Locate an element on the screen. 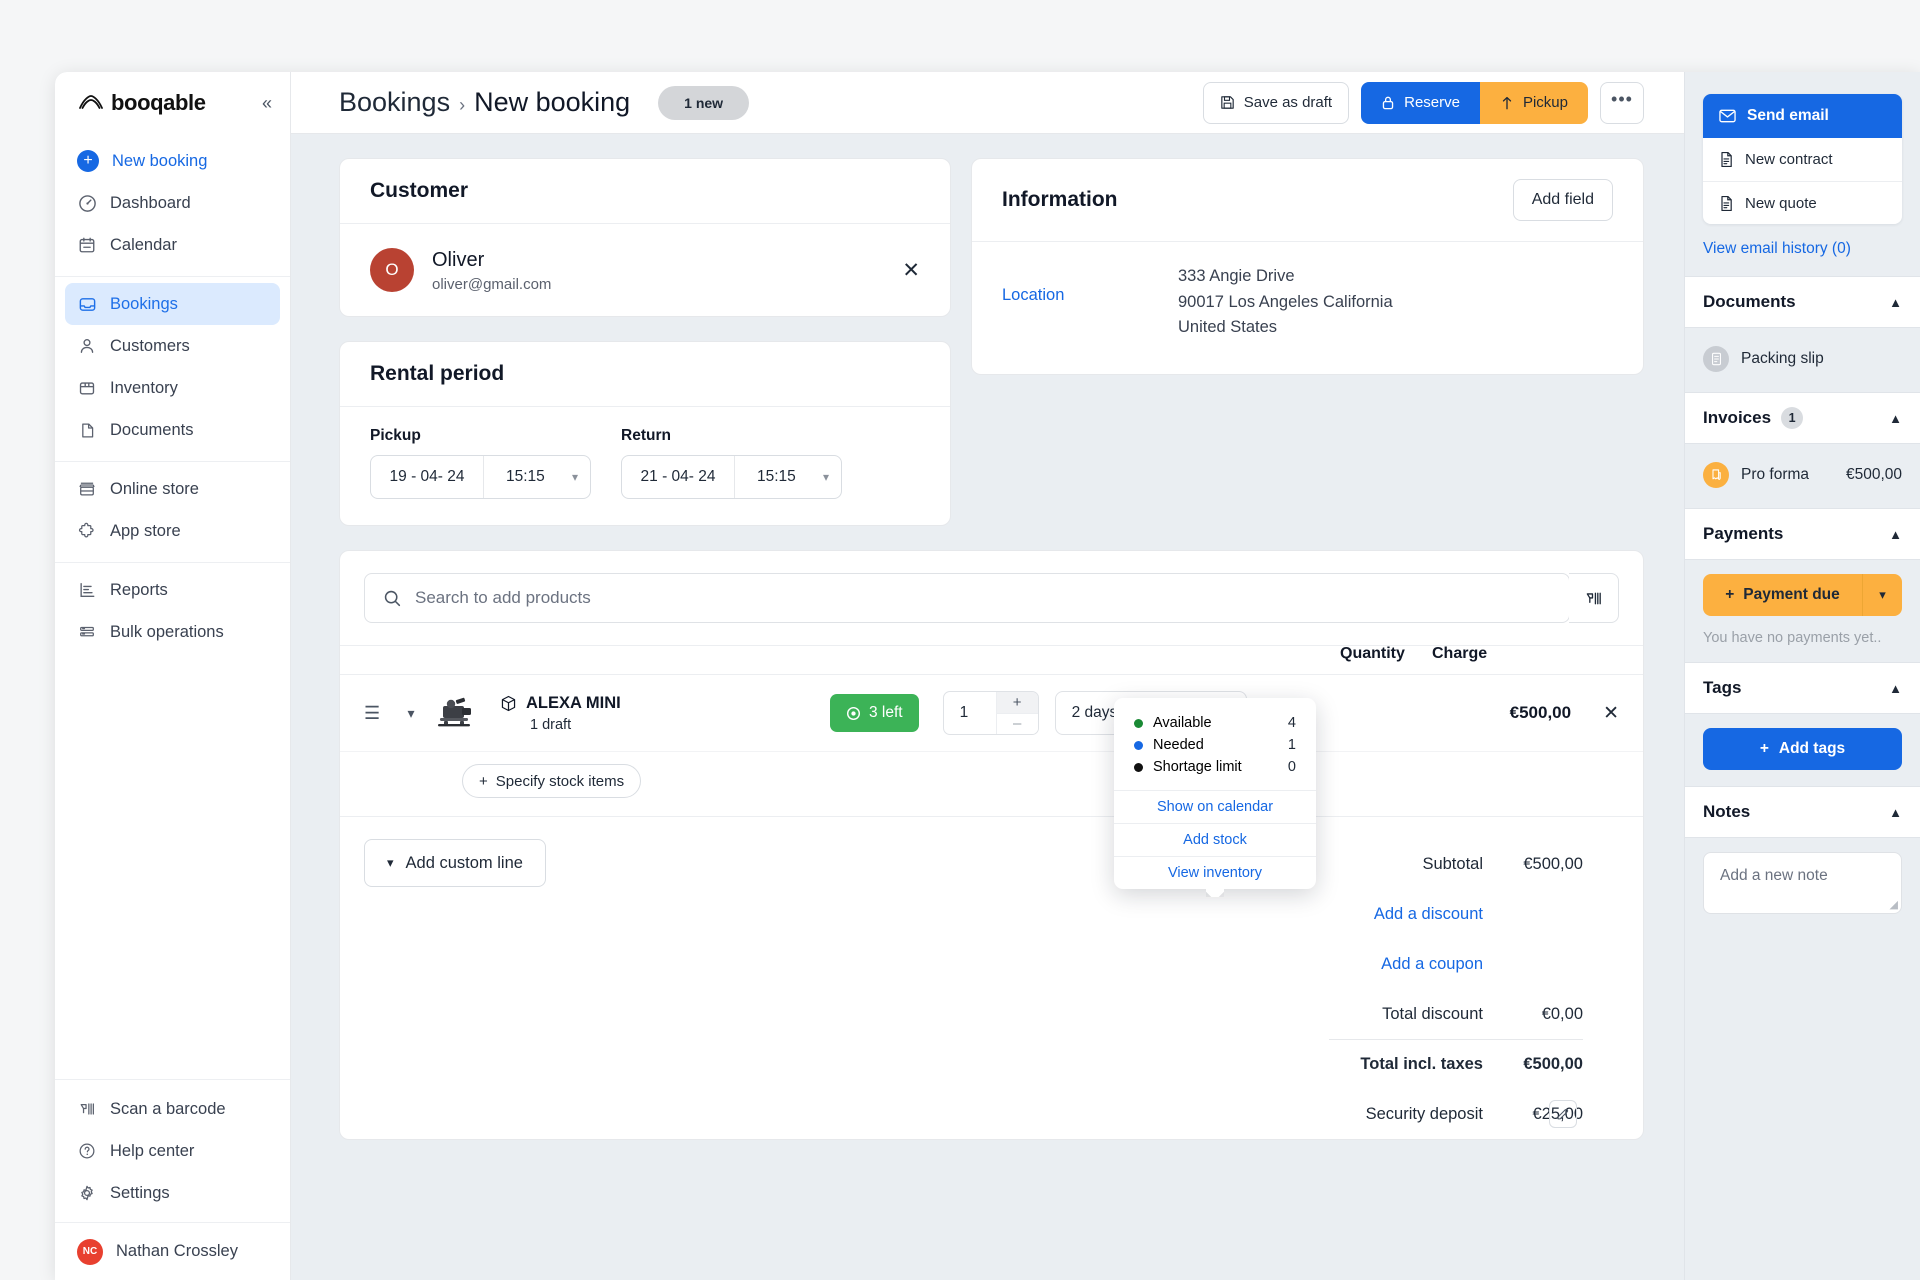 Image resolution: width=1920 pixels, height=1280 pixels. sidebar-item-reports: Reports is located at coordinates (172, 590).